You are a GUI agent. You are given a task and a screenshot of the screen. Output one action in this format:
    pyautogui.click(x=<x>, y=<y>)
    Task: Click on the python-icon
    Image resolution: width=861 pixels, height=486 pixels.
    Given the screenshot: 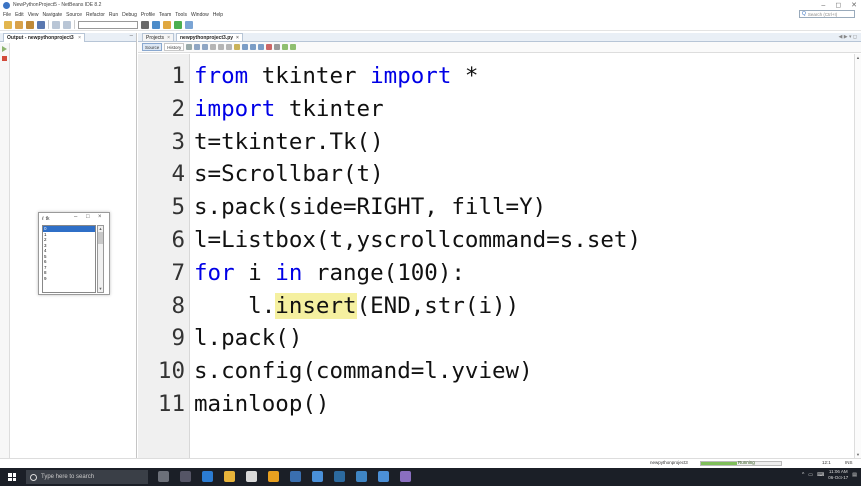 What is the action you would take?
    pyautogui.click(x=339, y=476)
    